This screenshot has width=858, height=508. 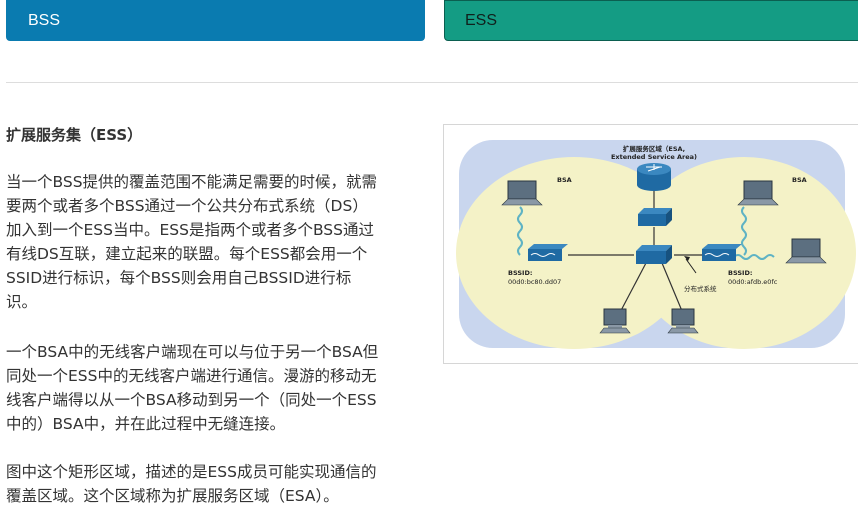 What do you see at coordinates (615, 321) in the screenshot?
I see `desktop-pc-left-icon` at bounding box center [615, 321].